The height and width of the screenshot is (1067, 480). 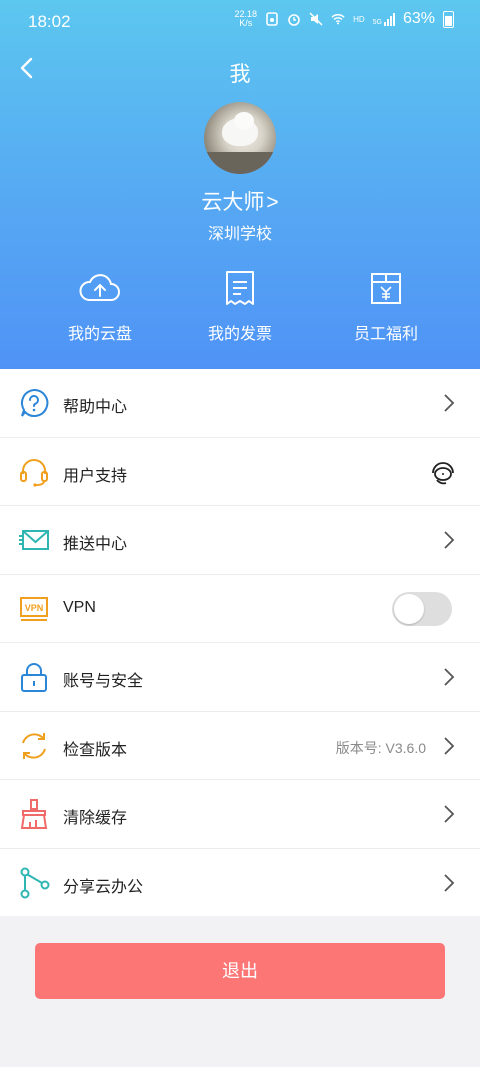 I want to click on broom-icon, so click(x=34, y=814).